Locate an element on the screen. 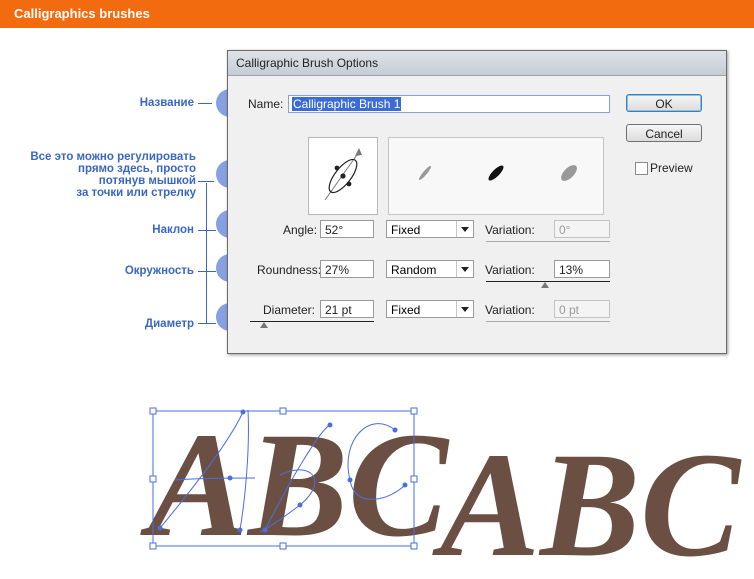 Image resolution: width=754 pixels, height=579 pixels. angle-label: Angle: is located at coordinates (300, 230).